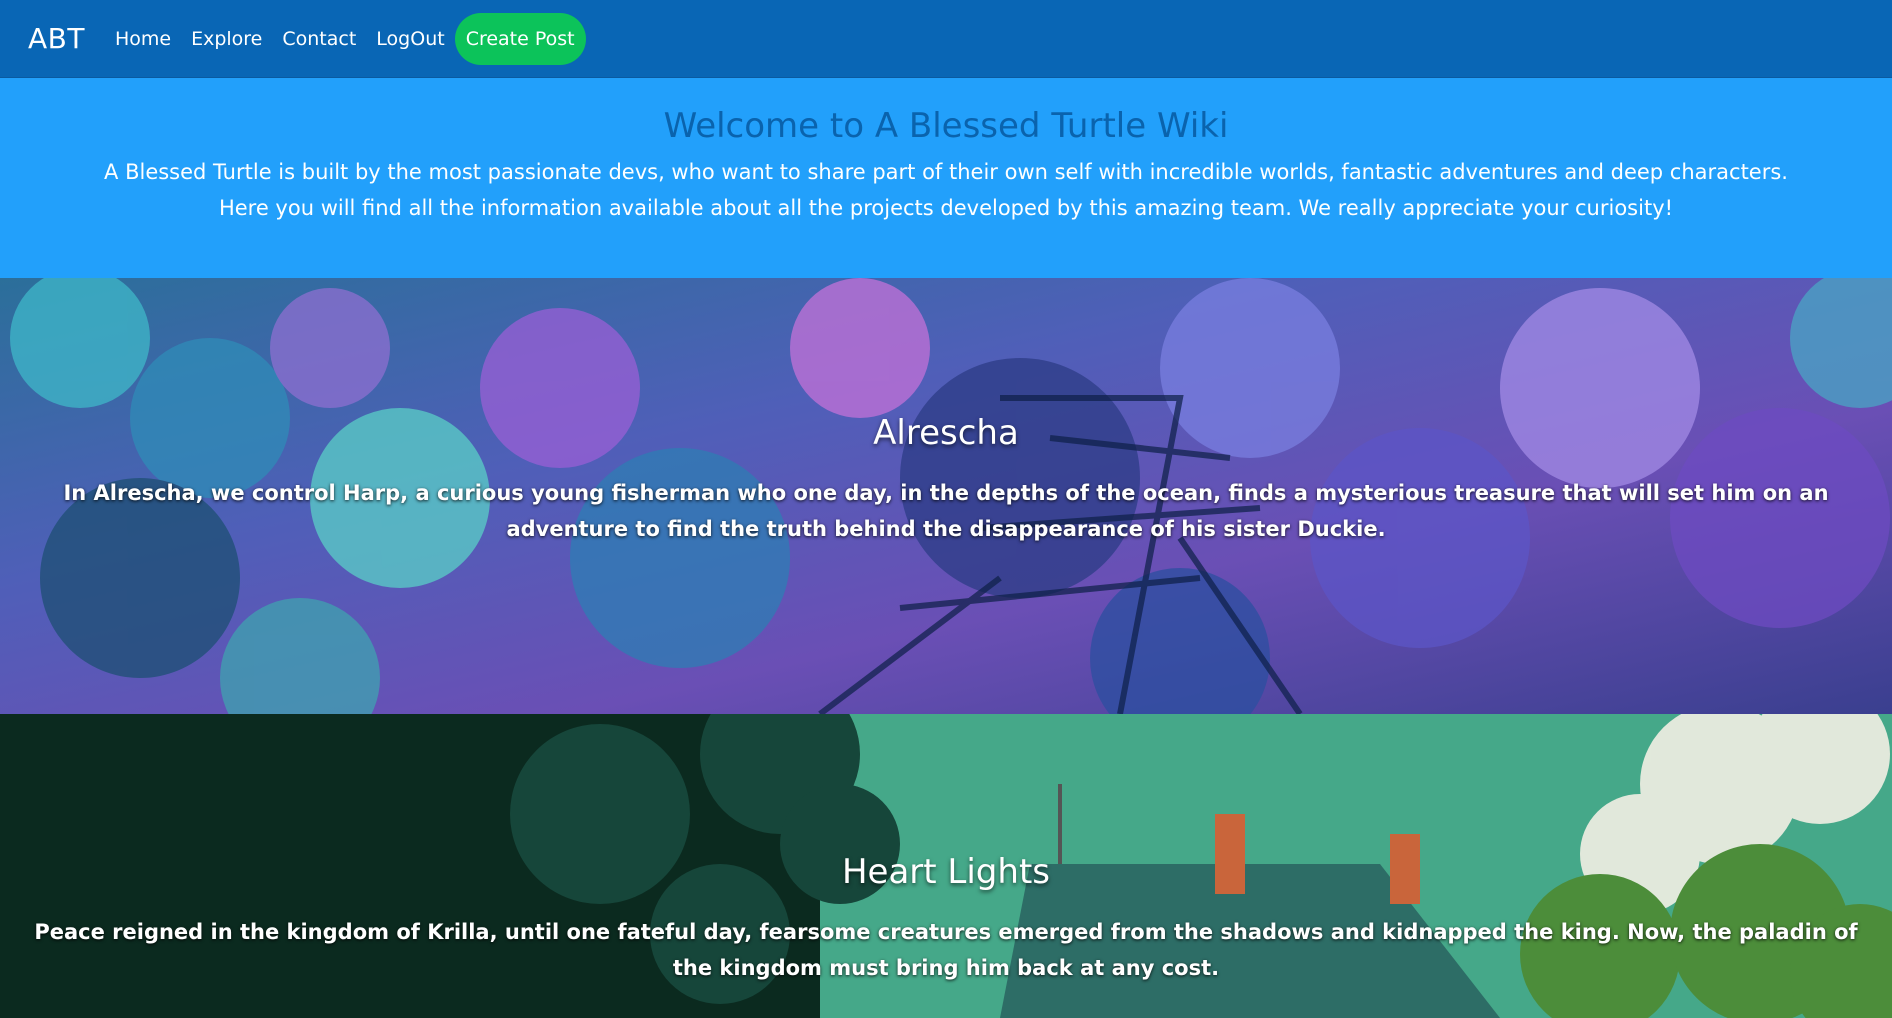 Image resolution: width=1892 pixels, height=1018 pixels. Describe the element at coordinates (520, 38) in the screenshot. I see `create-post-button: Create Post` at that location.